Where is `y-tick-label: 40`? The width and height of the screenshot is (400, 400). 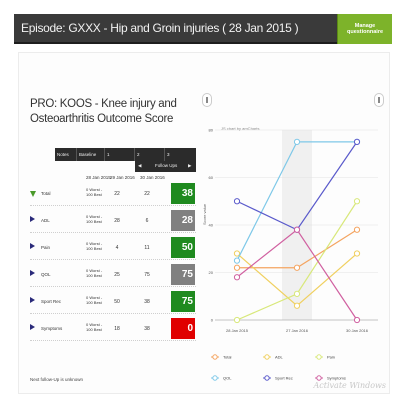 y-tick-label: 40 is located at coordinates (211, 225).